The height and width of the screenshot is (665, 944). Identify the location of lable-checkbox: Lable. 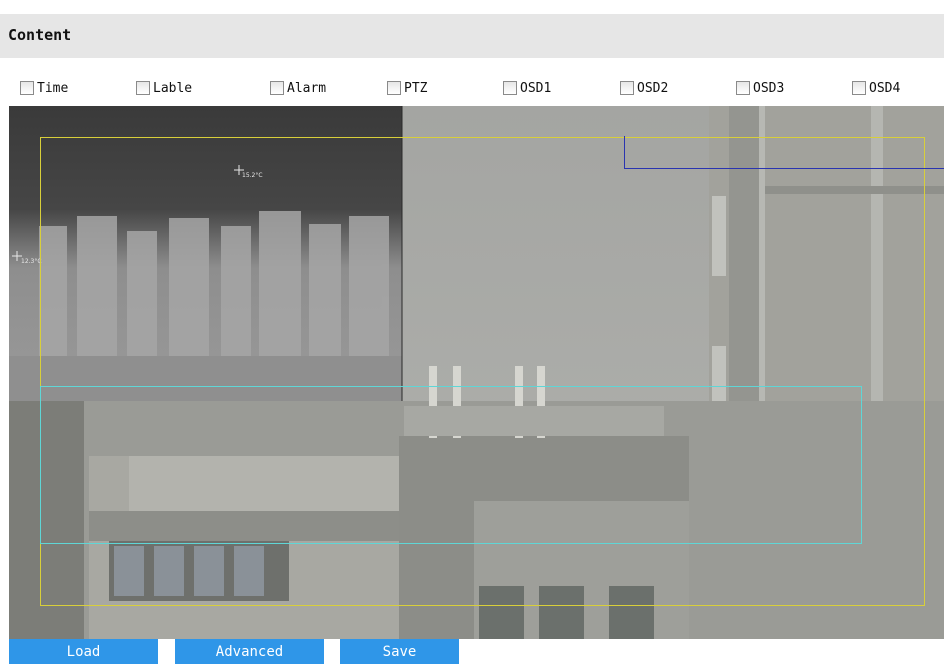
(164, 88).